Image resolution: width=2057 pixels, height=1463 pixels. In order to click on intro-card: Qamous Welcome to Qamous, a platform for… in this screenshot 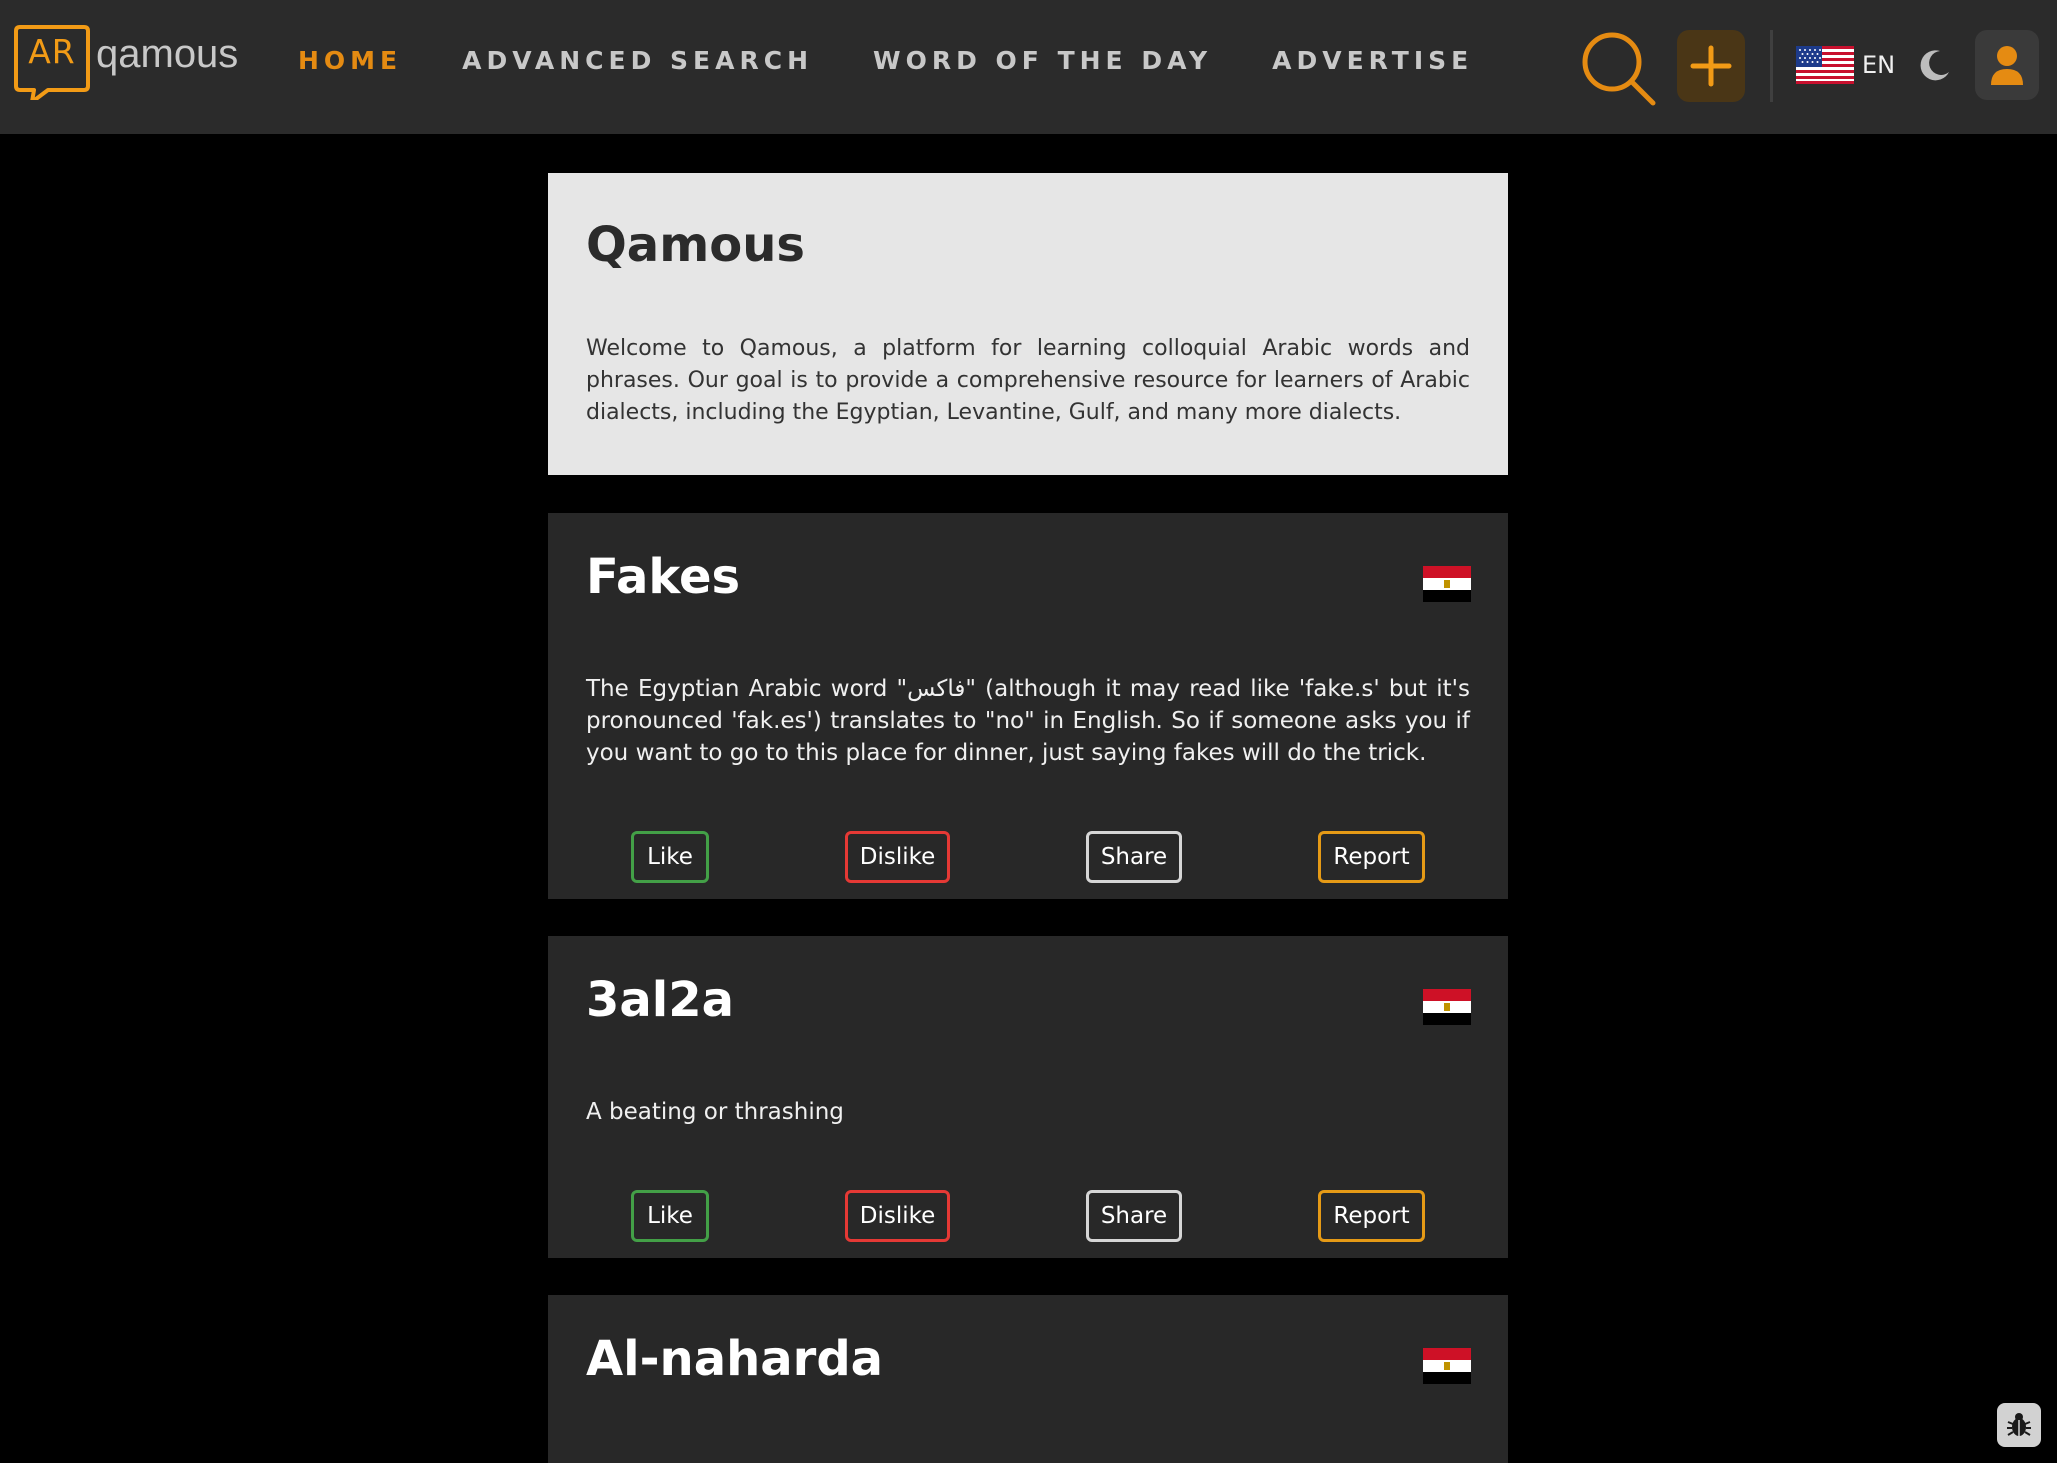, I will do `click(1028, 324)`.